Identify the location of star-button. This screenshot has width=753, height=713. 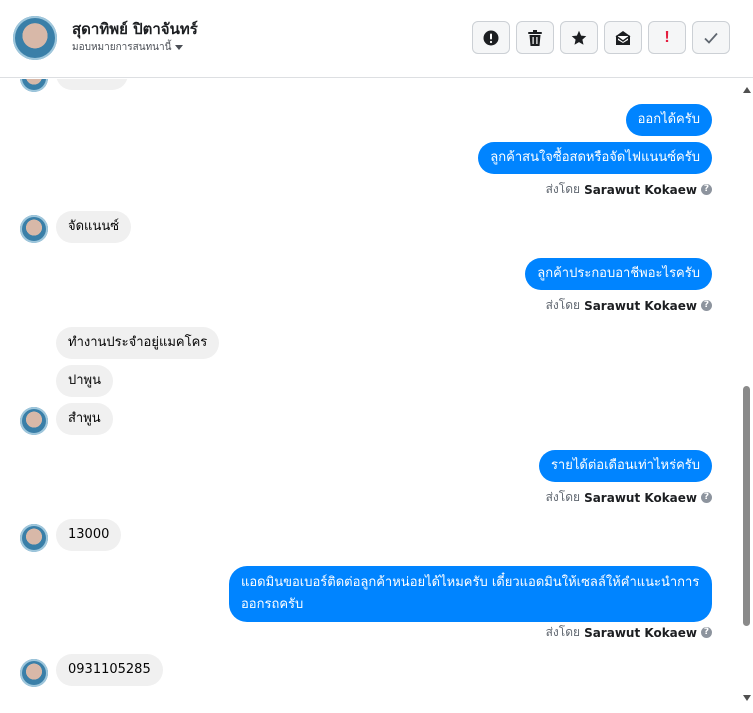
(579, 37).